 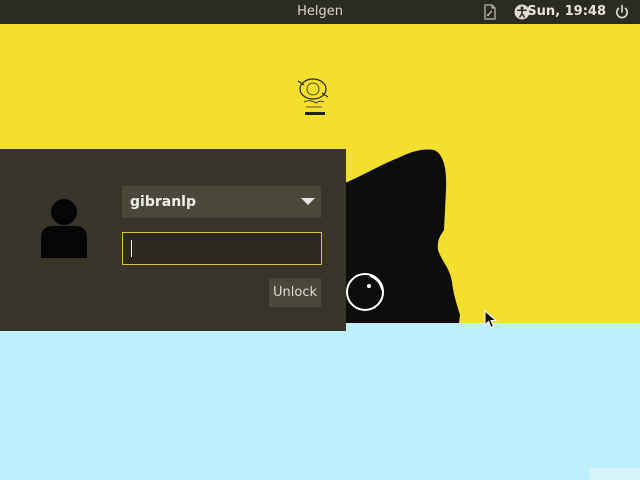 I want to click on corner-strip, so click(x=615, y=474).